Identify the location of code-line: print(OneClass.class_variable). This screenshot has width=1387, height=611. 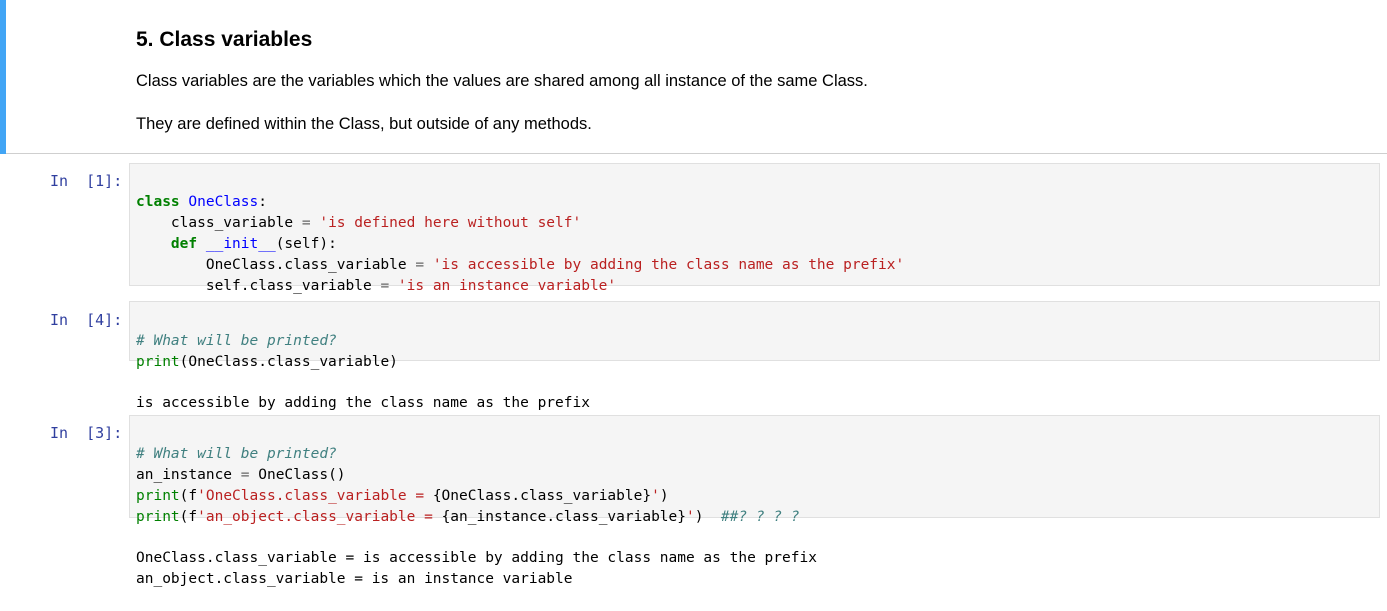
(267, 362).